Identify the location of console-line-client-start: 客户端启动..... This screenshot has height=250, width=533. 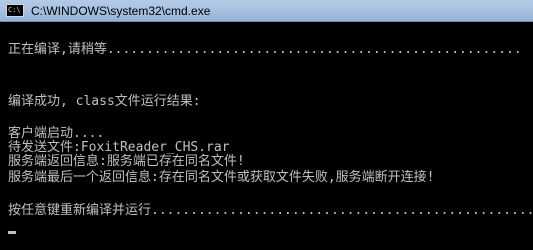
(56, 133).